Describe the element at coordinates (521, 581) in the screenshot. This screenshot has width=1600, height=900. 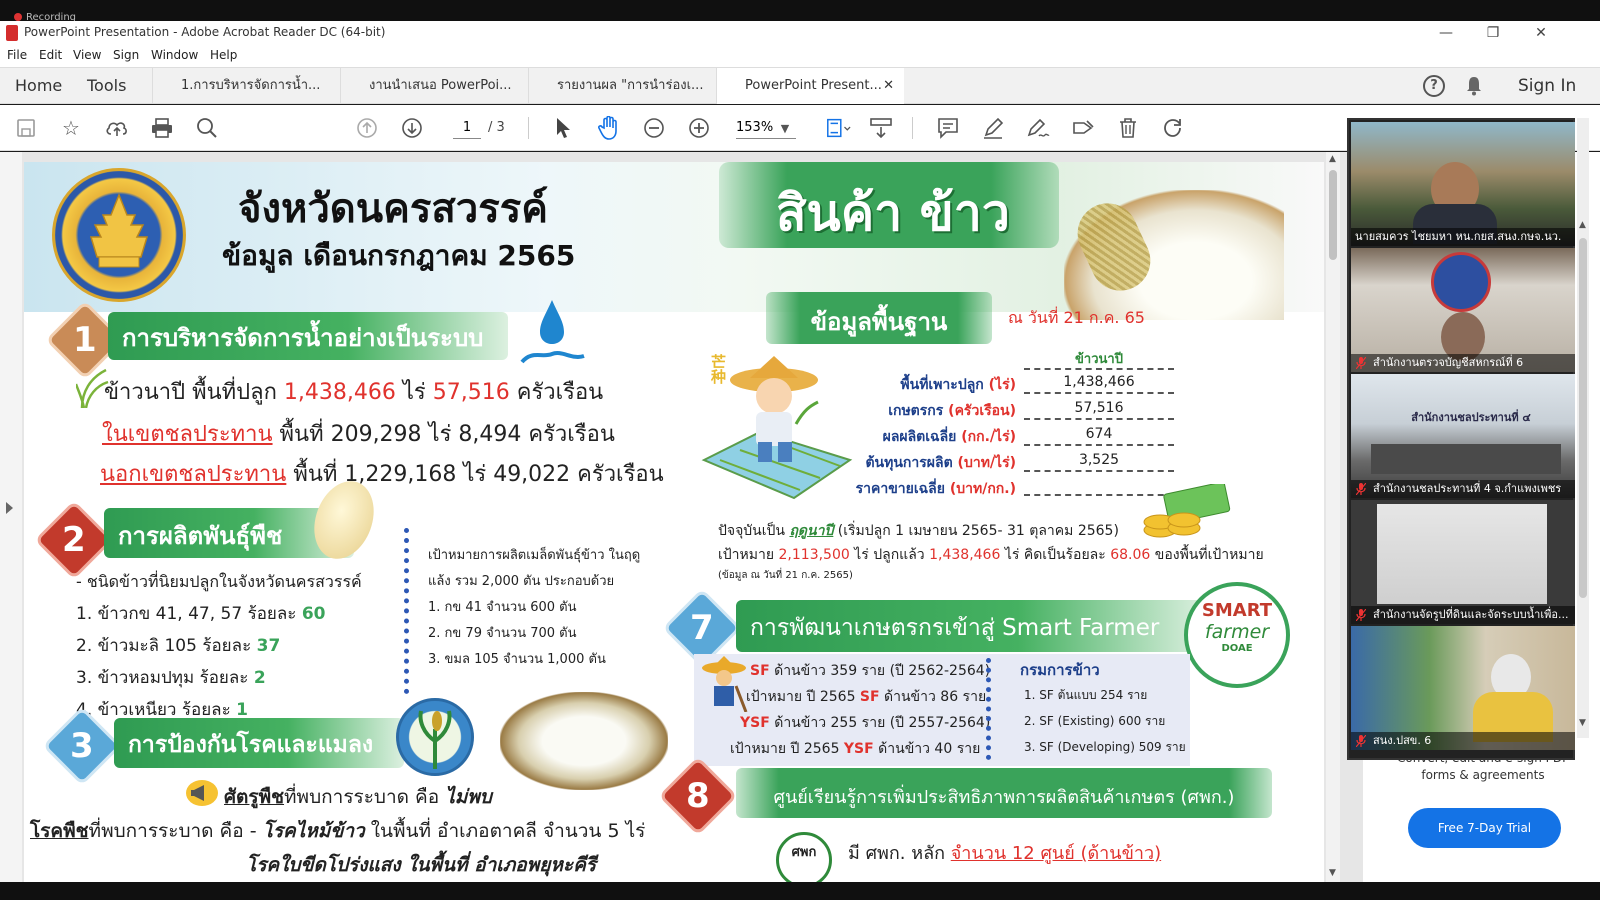
I see `seed-target-line-2: แล้ง รวม 2,000 ตัน ประกอบด้วย` at that location.